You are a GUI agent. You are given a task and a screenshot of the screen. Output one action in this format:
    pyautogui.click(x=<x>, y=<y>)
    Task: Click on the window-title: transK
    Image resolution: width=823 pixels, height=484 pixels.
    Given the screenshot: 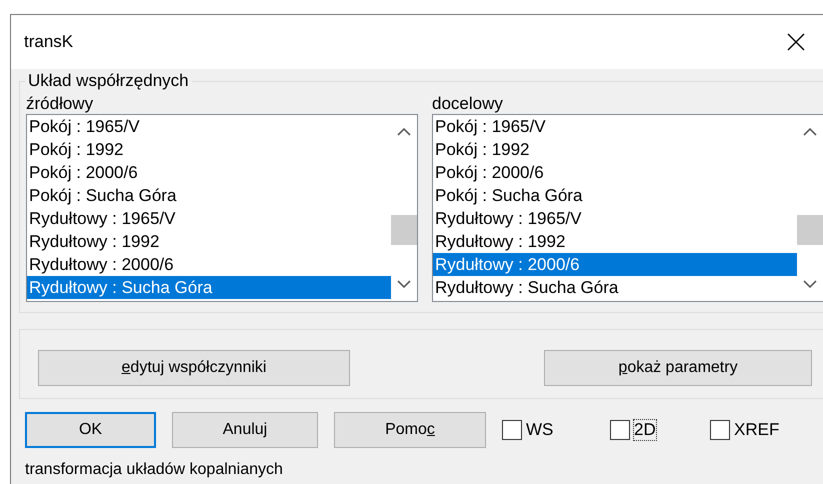 What is the action you would take?
    pyautogui.click(x=49, y=42)
    